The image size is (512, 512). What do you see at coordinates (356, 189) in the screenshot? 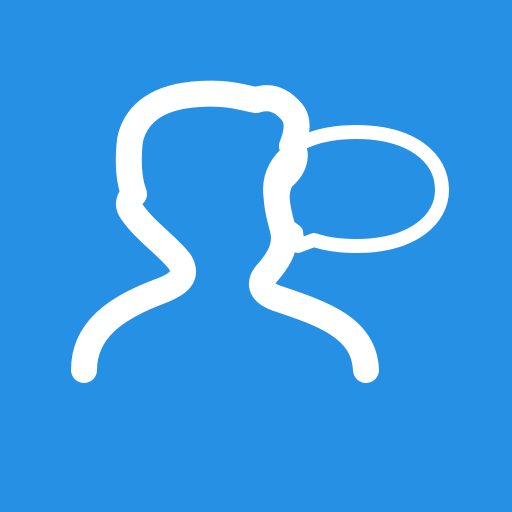
I see `speech-bubble-outline` at bounding box center [356, 189].